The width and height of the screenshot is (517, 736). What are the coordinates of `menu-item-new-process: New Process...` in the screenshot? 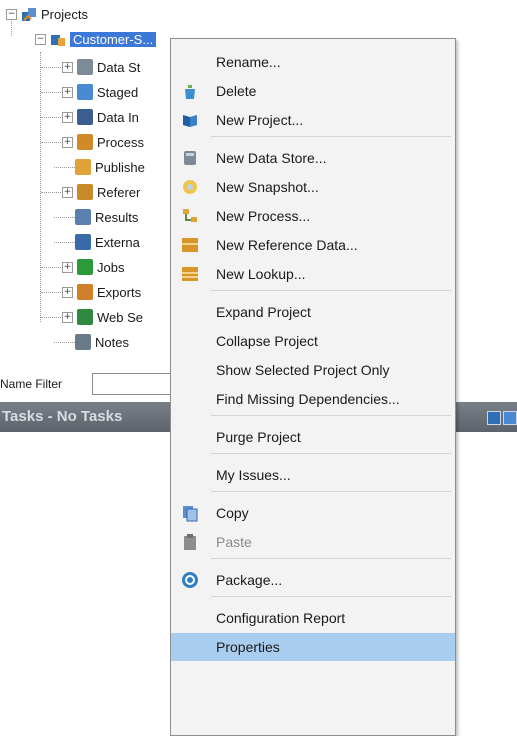 It's located at (313, 216).